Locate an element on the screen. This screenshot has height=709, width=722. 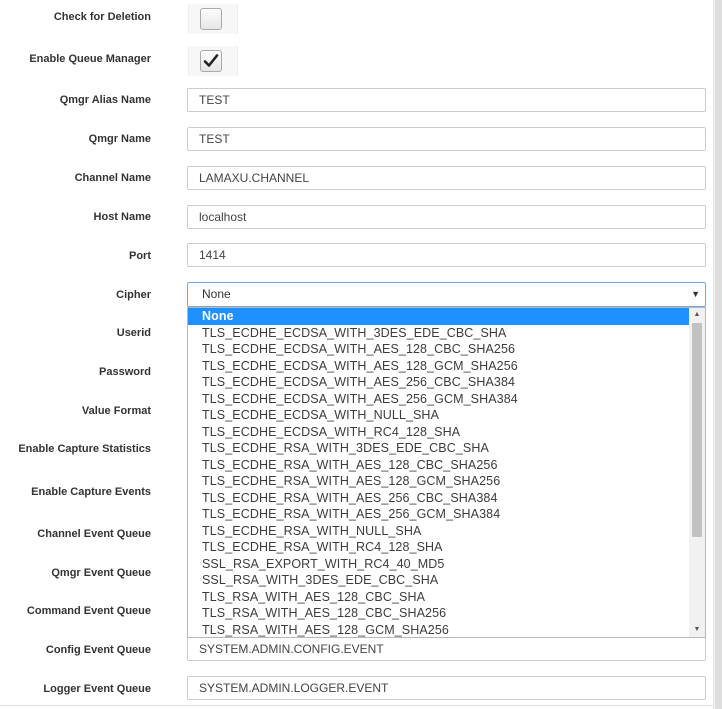
qmgr-event-queue-label: Qmgr Event Queue is located at coordinates (101, 573).